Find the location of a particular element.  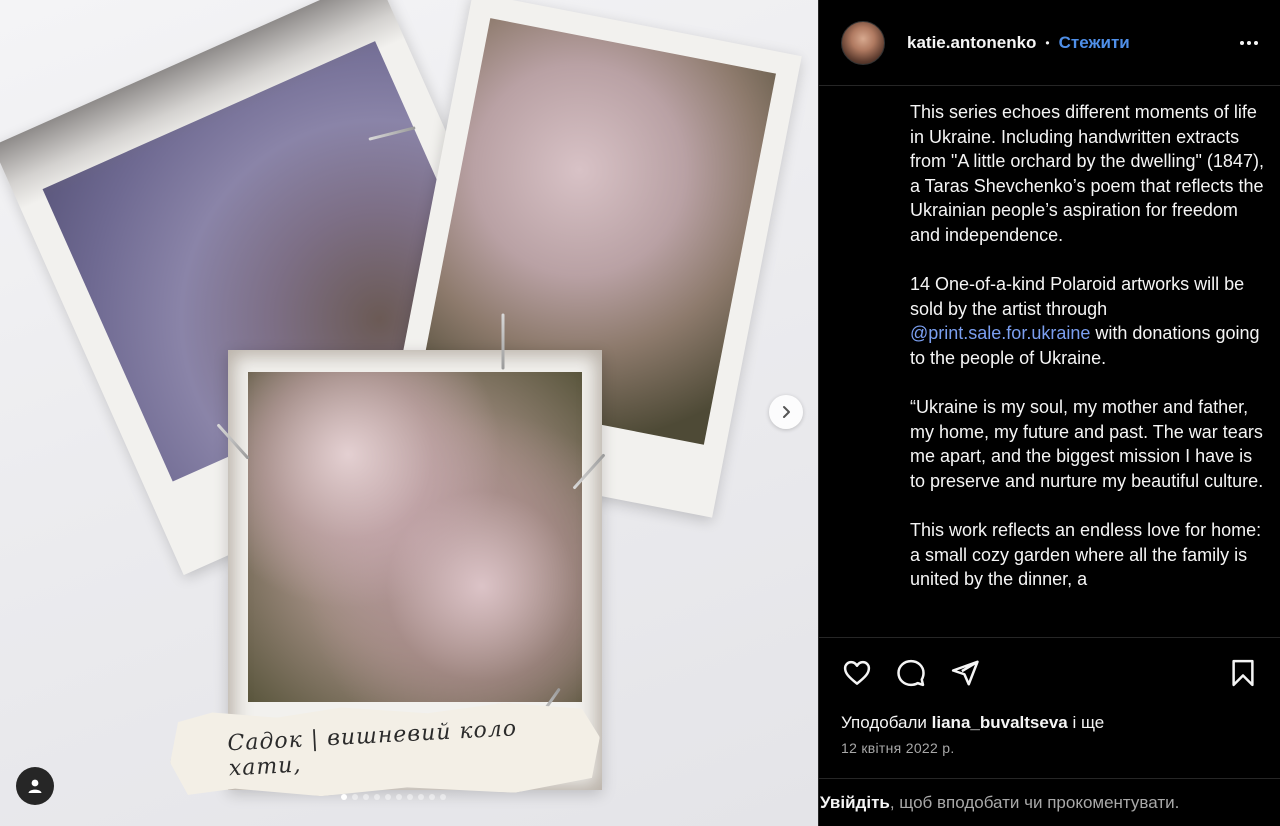

likes-summary: Уподобали liana_buvaltseva і ще is located at coordinates (972, 723).